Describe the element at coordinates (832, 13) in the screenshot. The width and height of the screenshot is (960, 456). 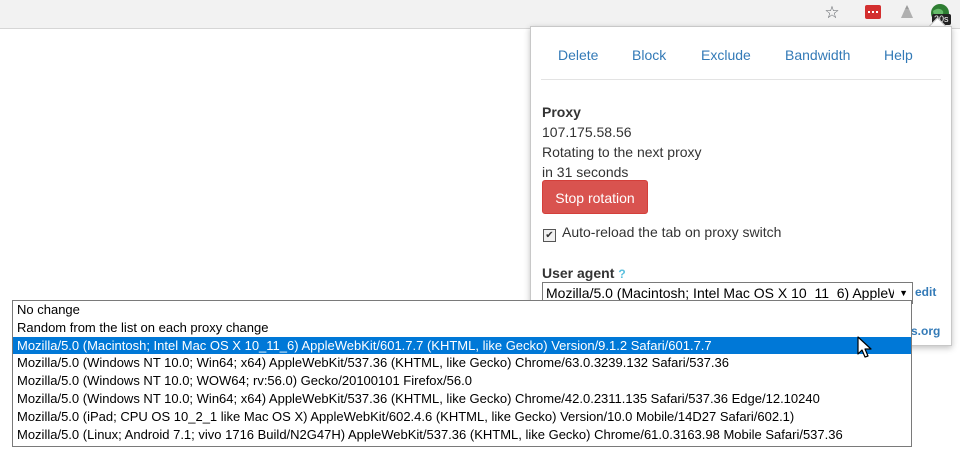
I see `star-icon: ☆` at that location.